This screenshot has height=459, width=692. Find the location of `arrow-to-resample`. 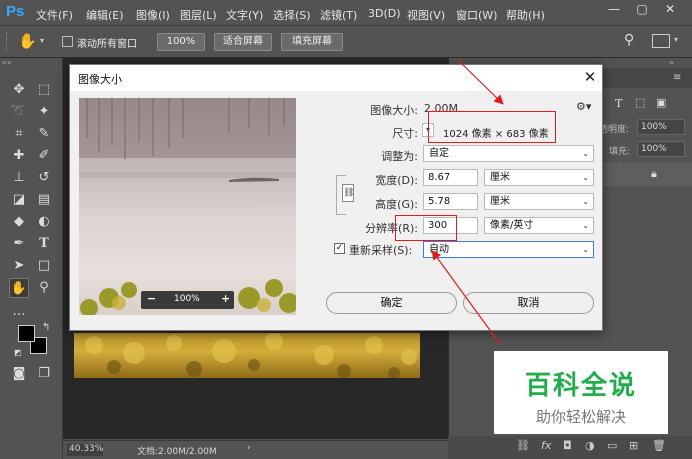

arrow-to-resample is located at coordinates (466, 297).